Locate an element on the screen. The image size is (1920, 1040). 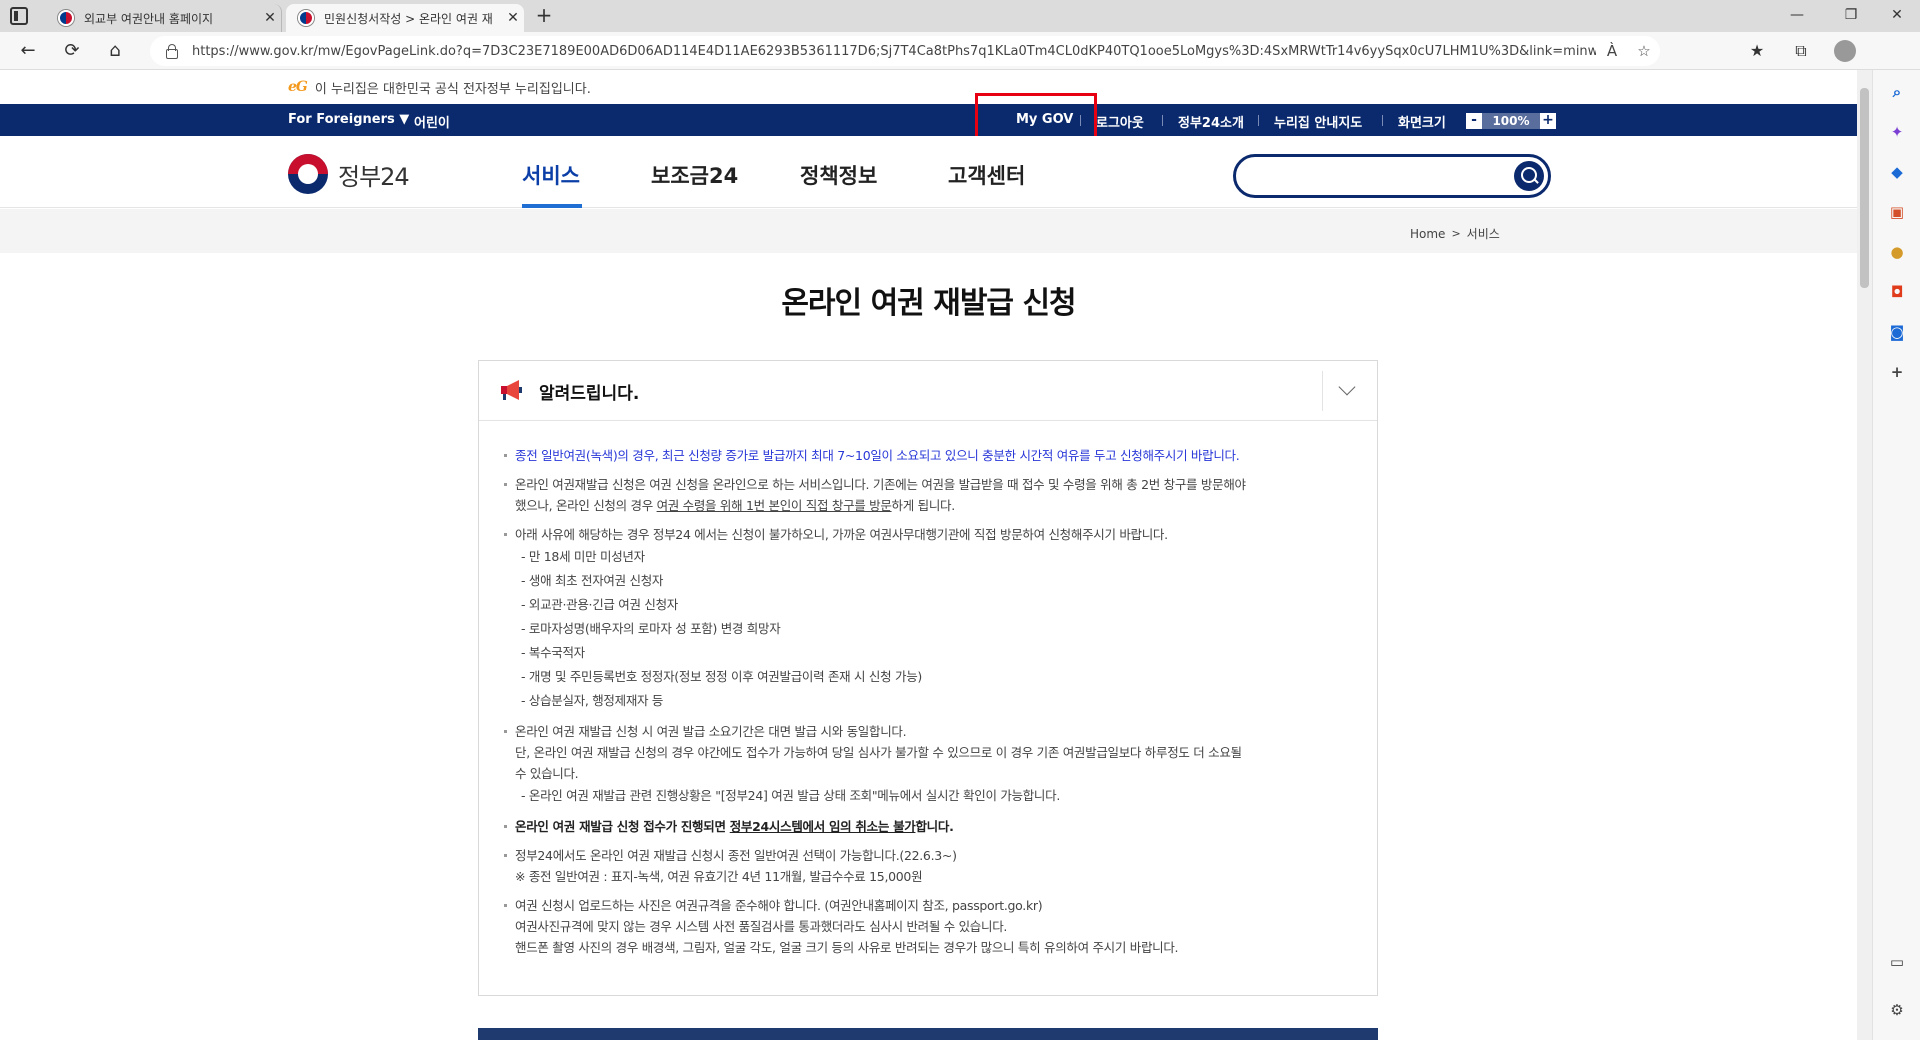
official-site-notice-text: 이 누리집은 대한민국 공식 전자정부 누리집입니다. is located at coordinates (452, 89).